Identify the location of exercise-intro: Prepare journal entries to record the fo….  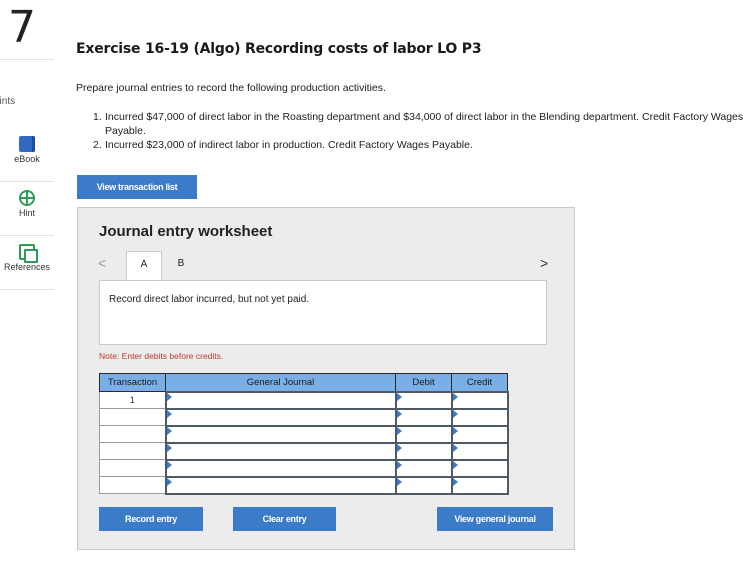
(231, 88).